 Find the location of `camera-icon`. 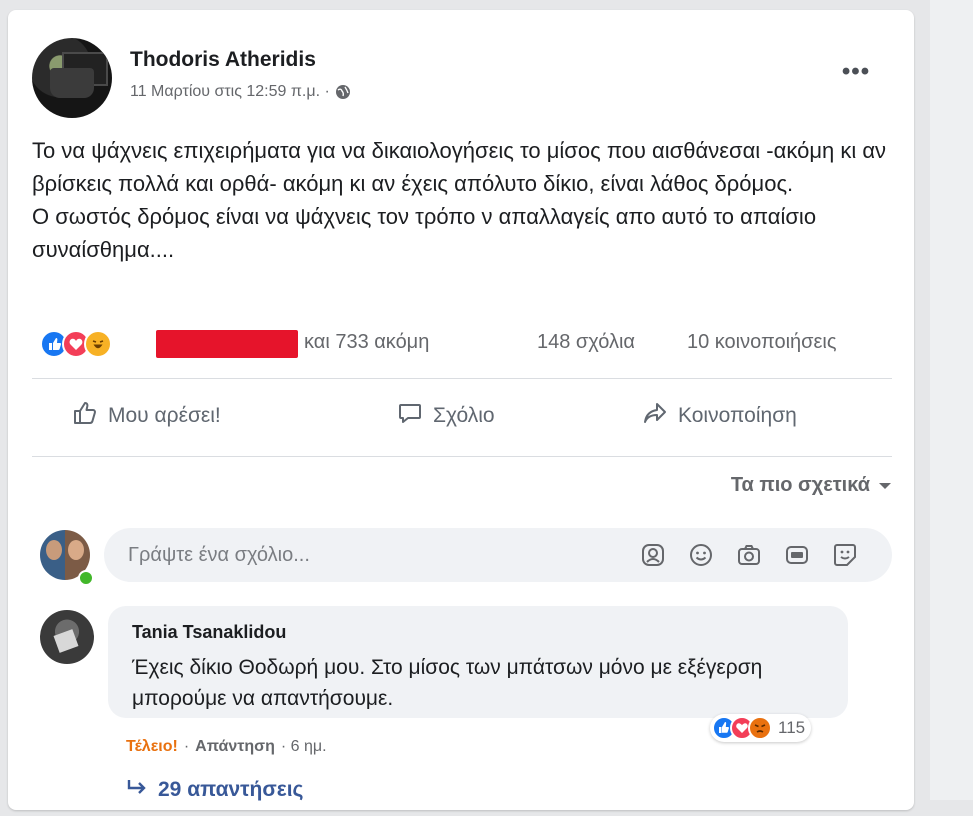

camera-icon is located at coordinates (749, 555).